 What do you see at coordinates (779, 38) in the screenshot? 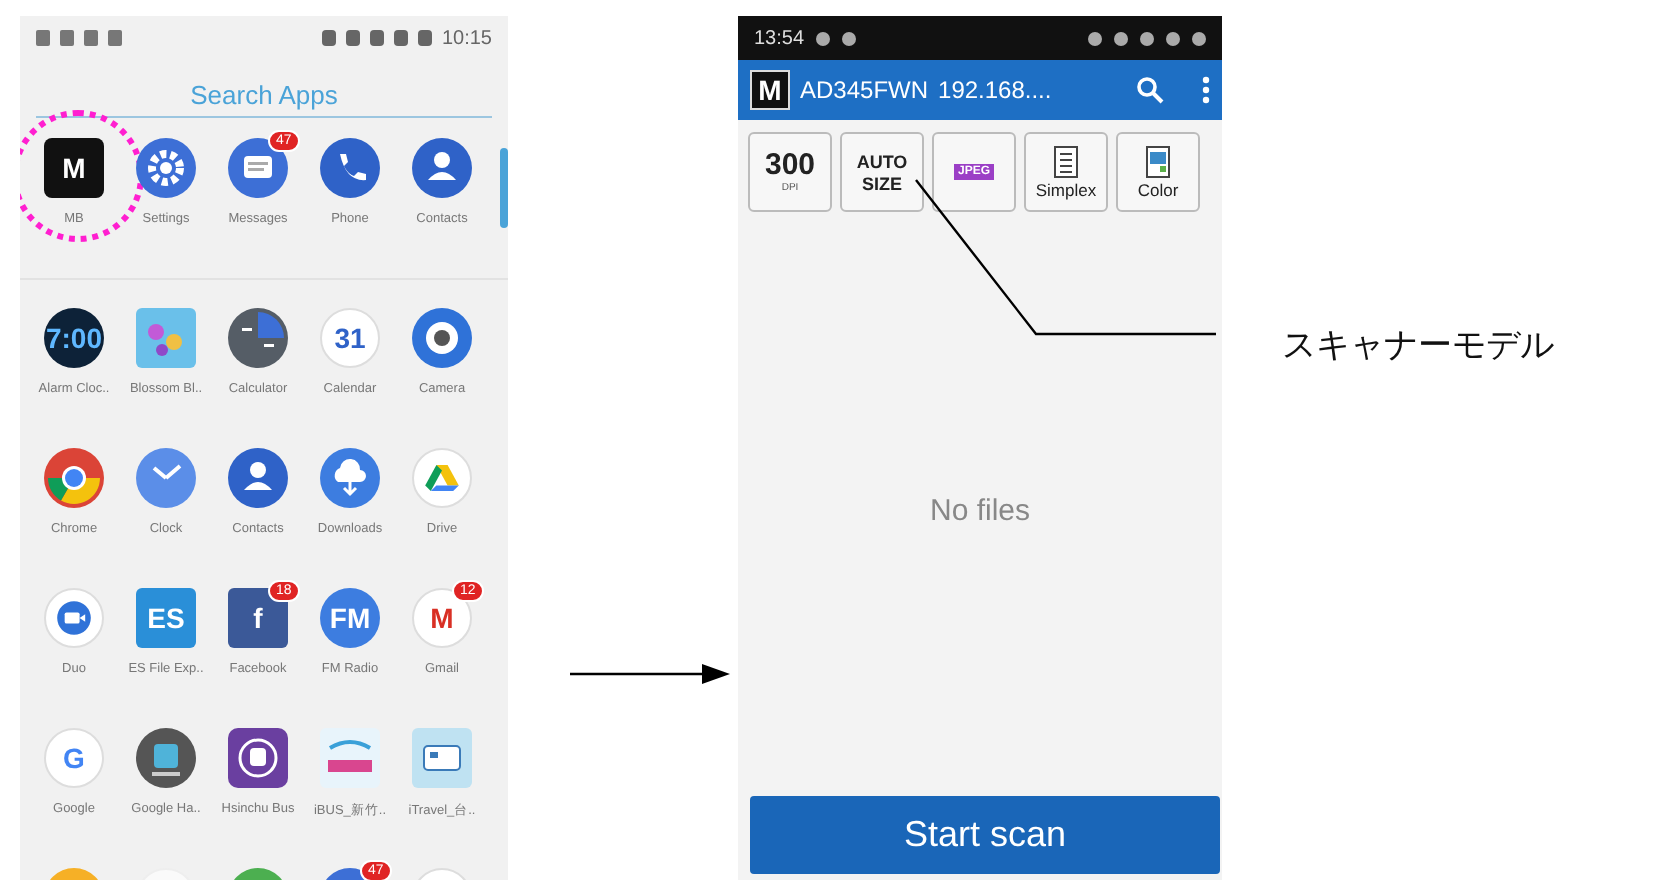
I see `clock-time: 13:54` at bounding box center [779, 38].